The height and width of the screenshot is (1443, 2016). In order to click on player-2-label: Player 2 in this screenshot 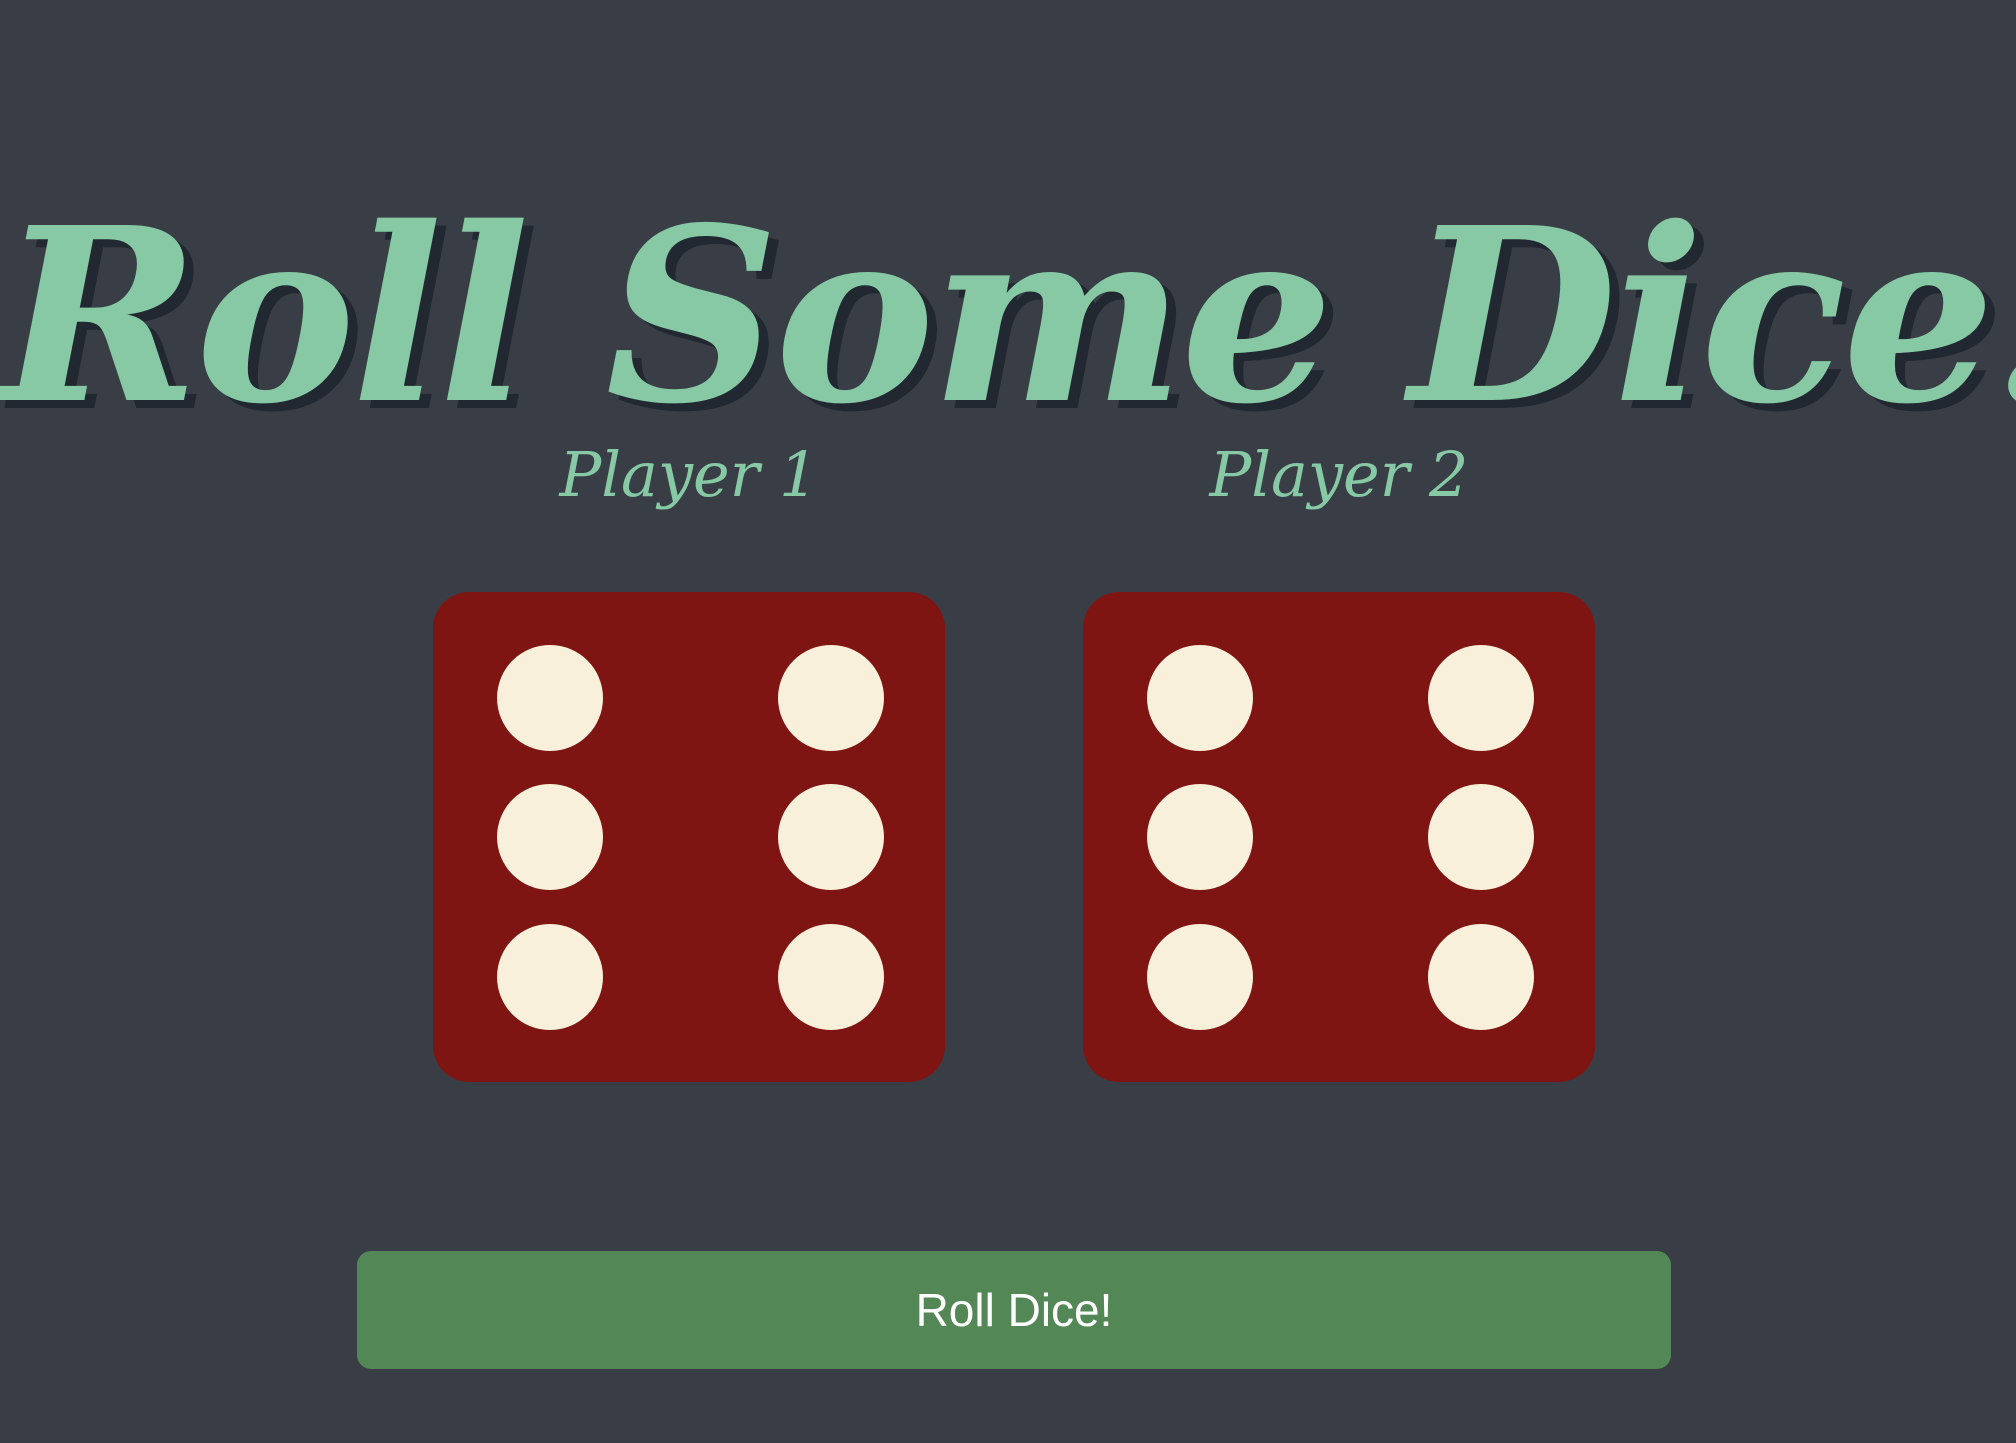, I will do `click(1339, 474)`.